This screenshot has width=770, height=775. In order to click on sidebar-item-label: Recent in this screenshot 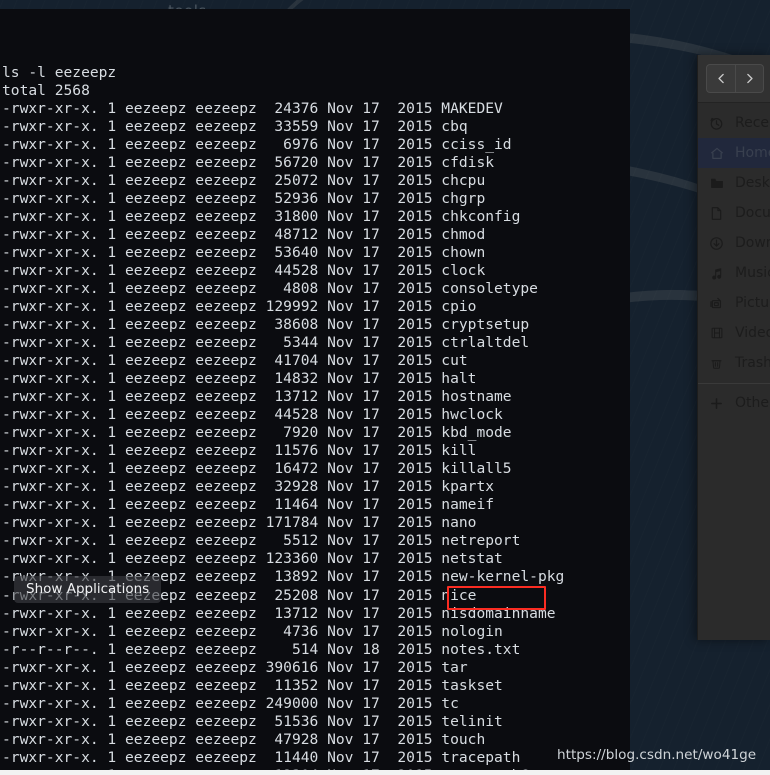, I will do `click(752, 123)`.